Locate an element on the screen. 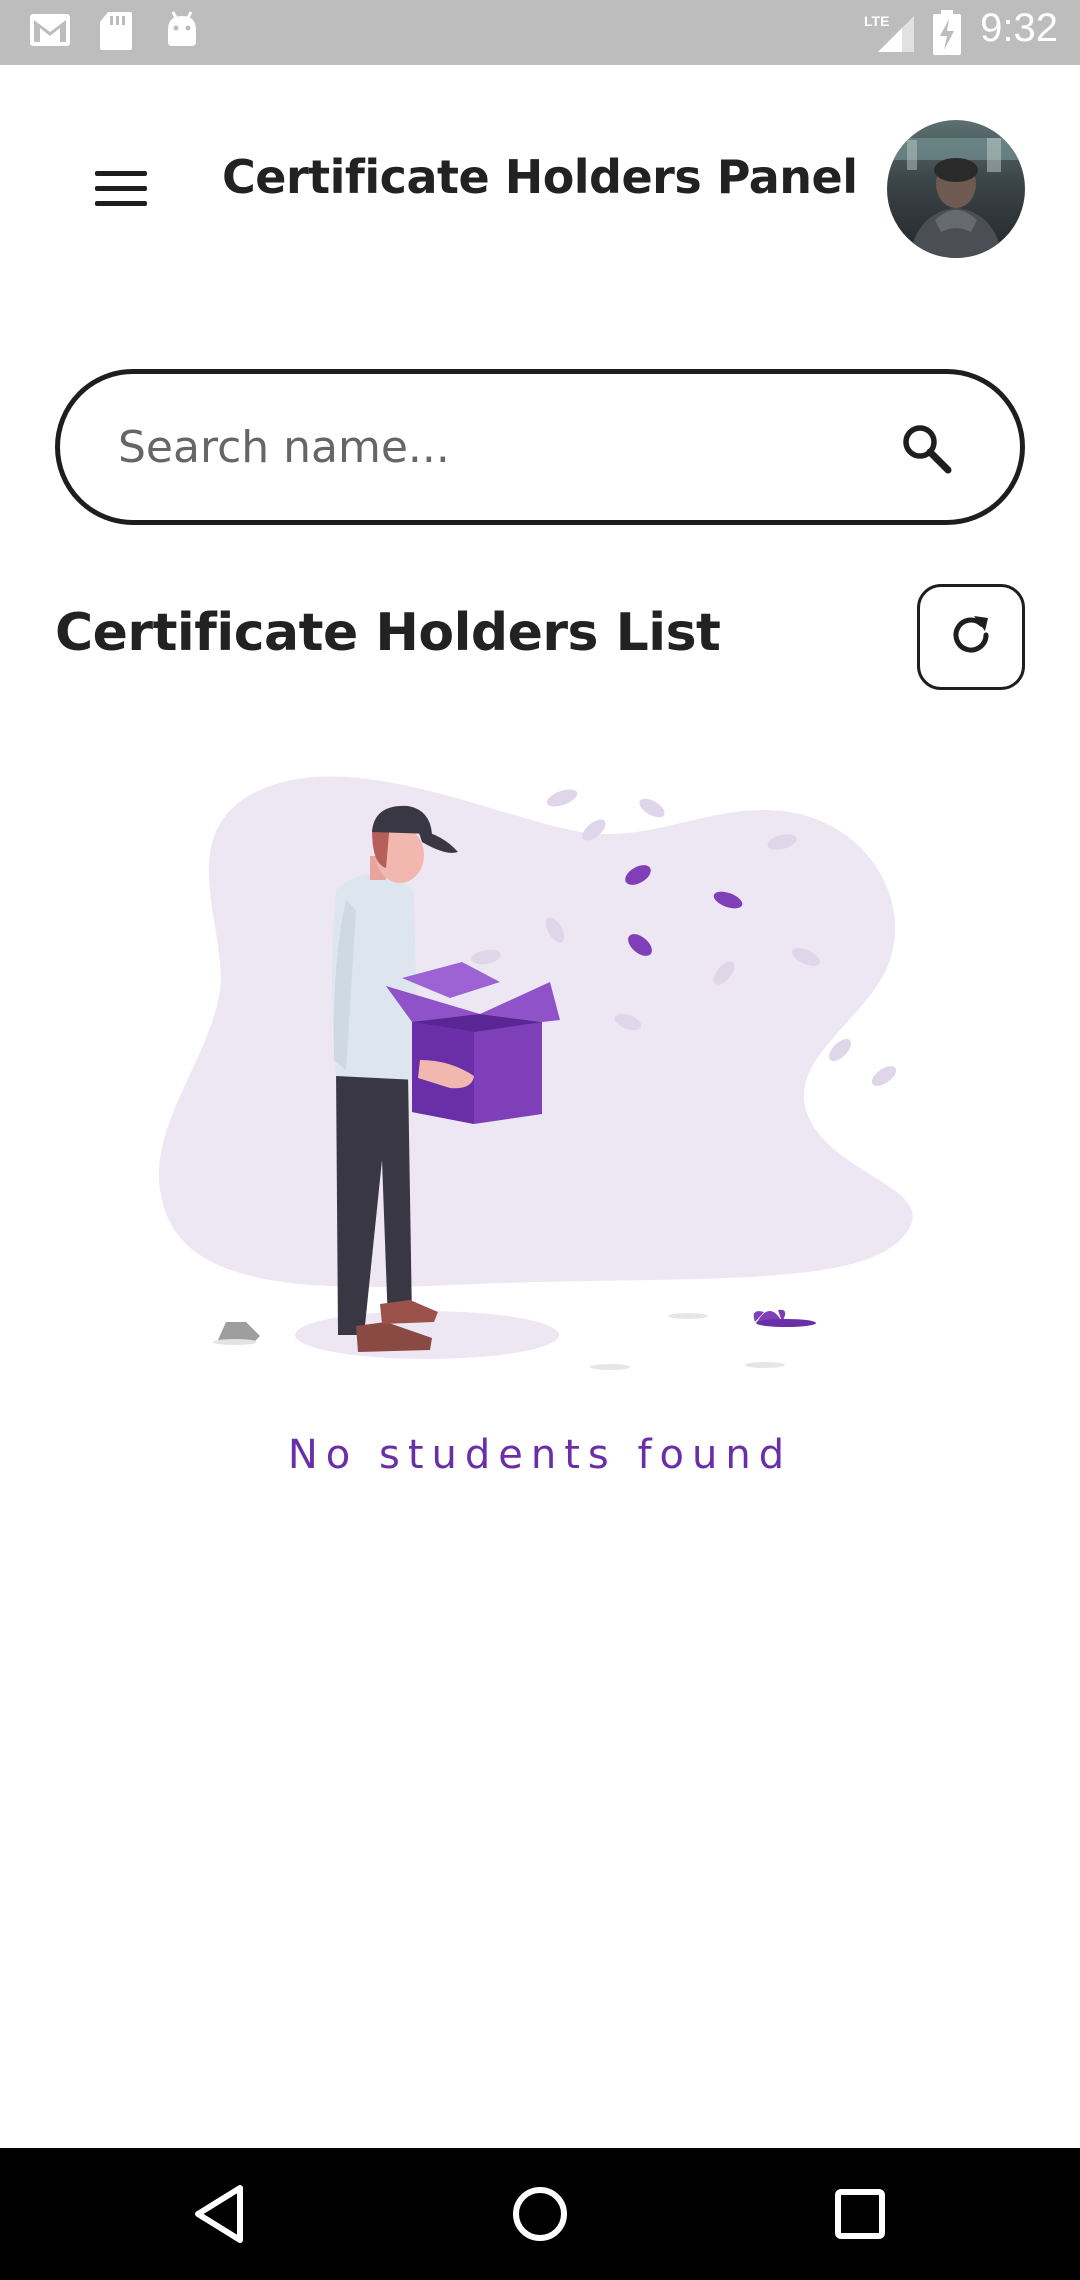  status-time: 9:32 is located at coordinates (1019, 28).